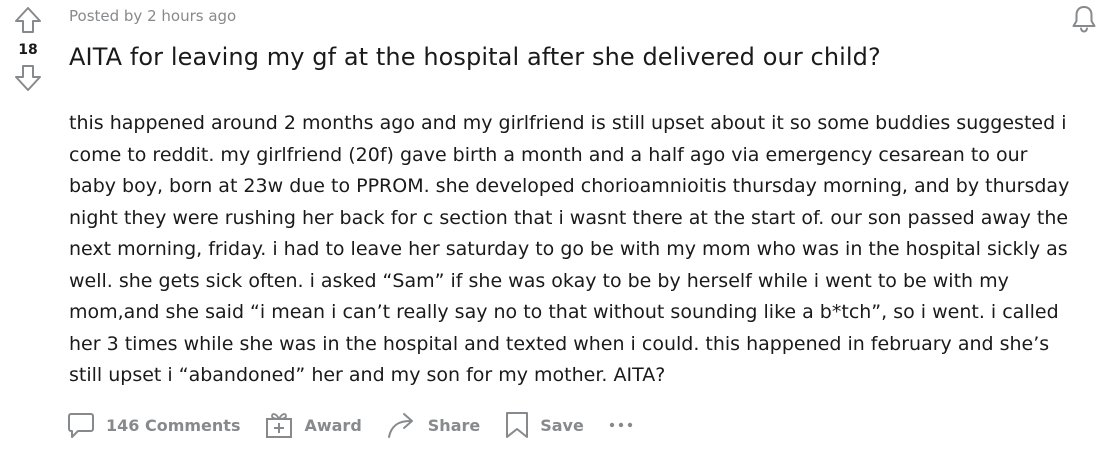  I want to click on bell-icon, so click(1084, 19).